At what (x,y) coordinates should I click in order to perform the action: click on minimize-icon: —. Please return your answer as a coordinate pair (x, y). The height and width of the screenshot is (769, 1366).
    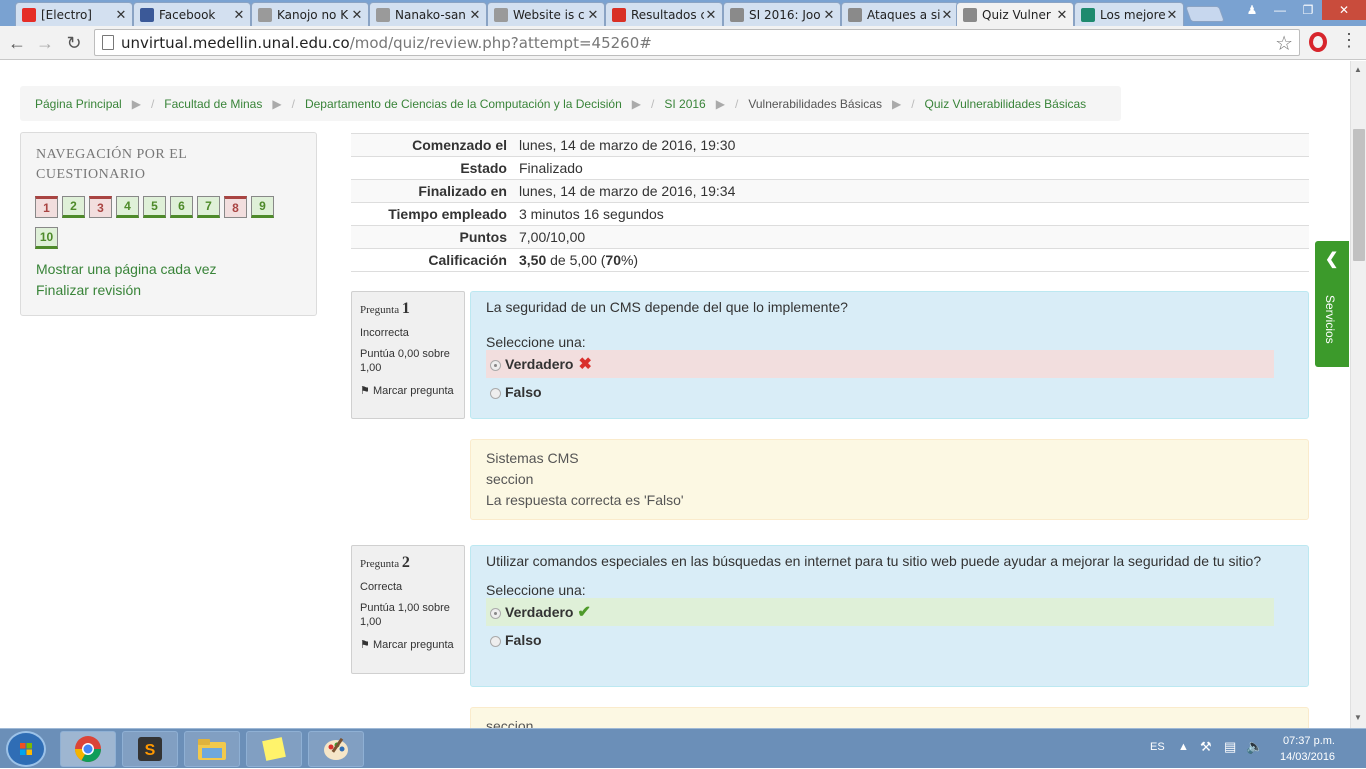
    Looking at the image, I should click on (1280, 10).